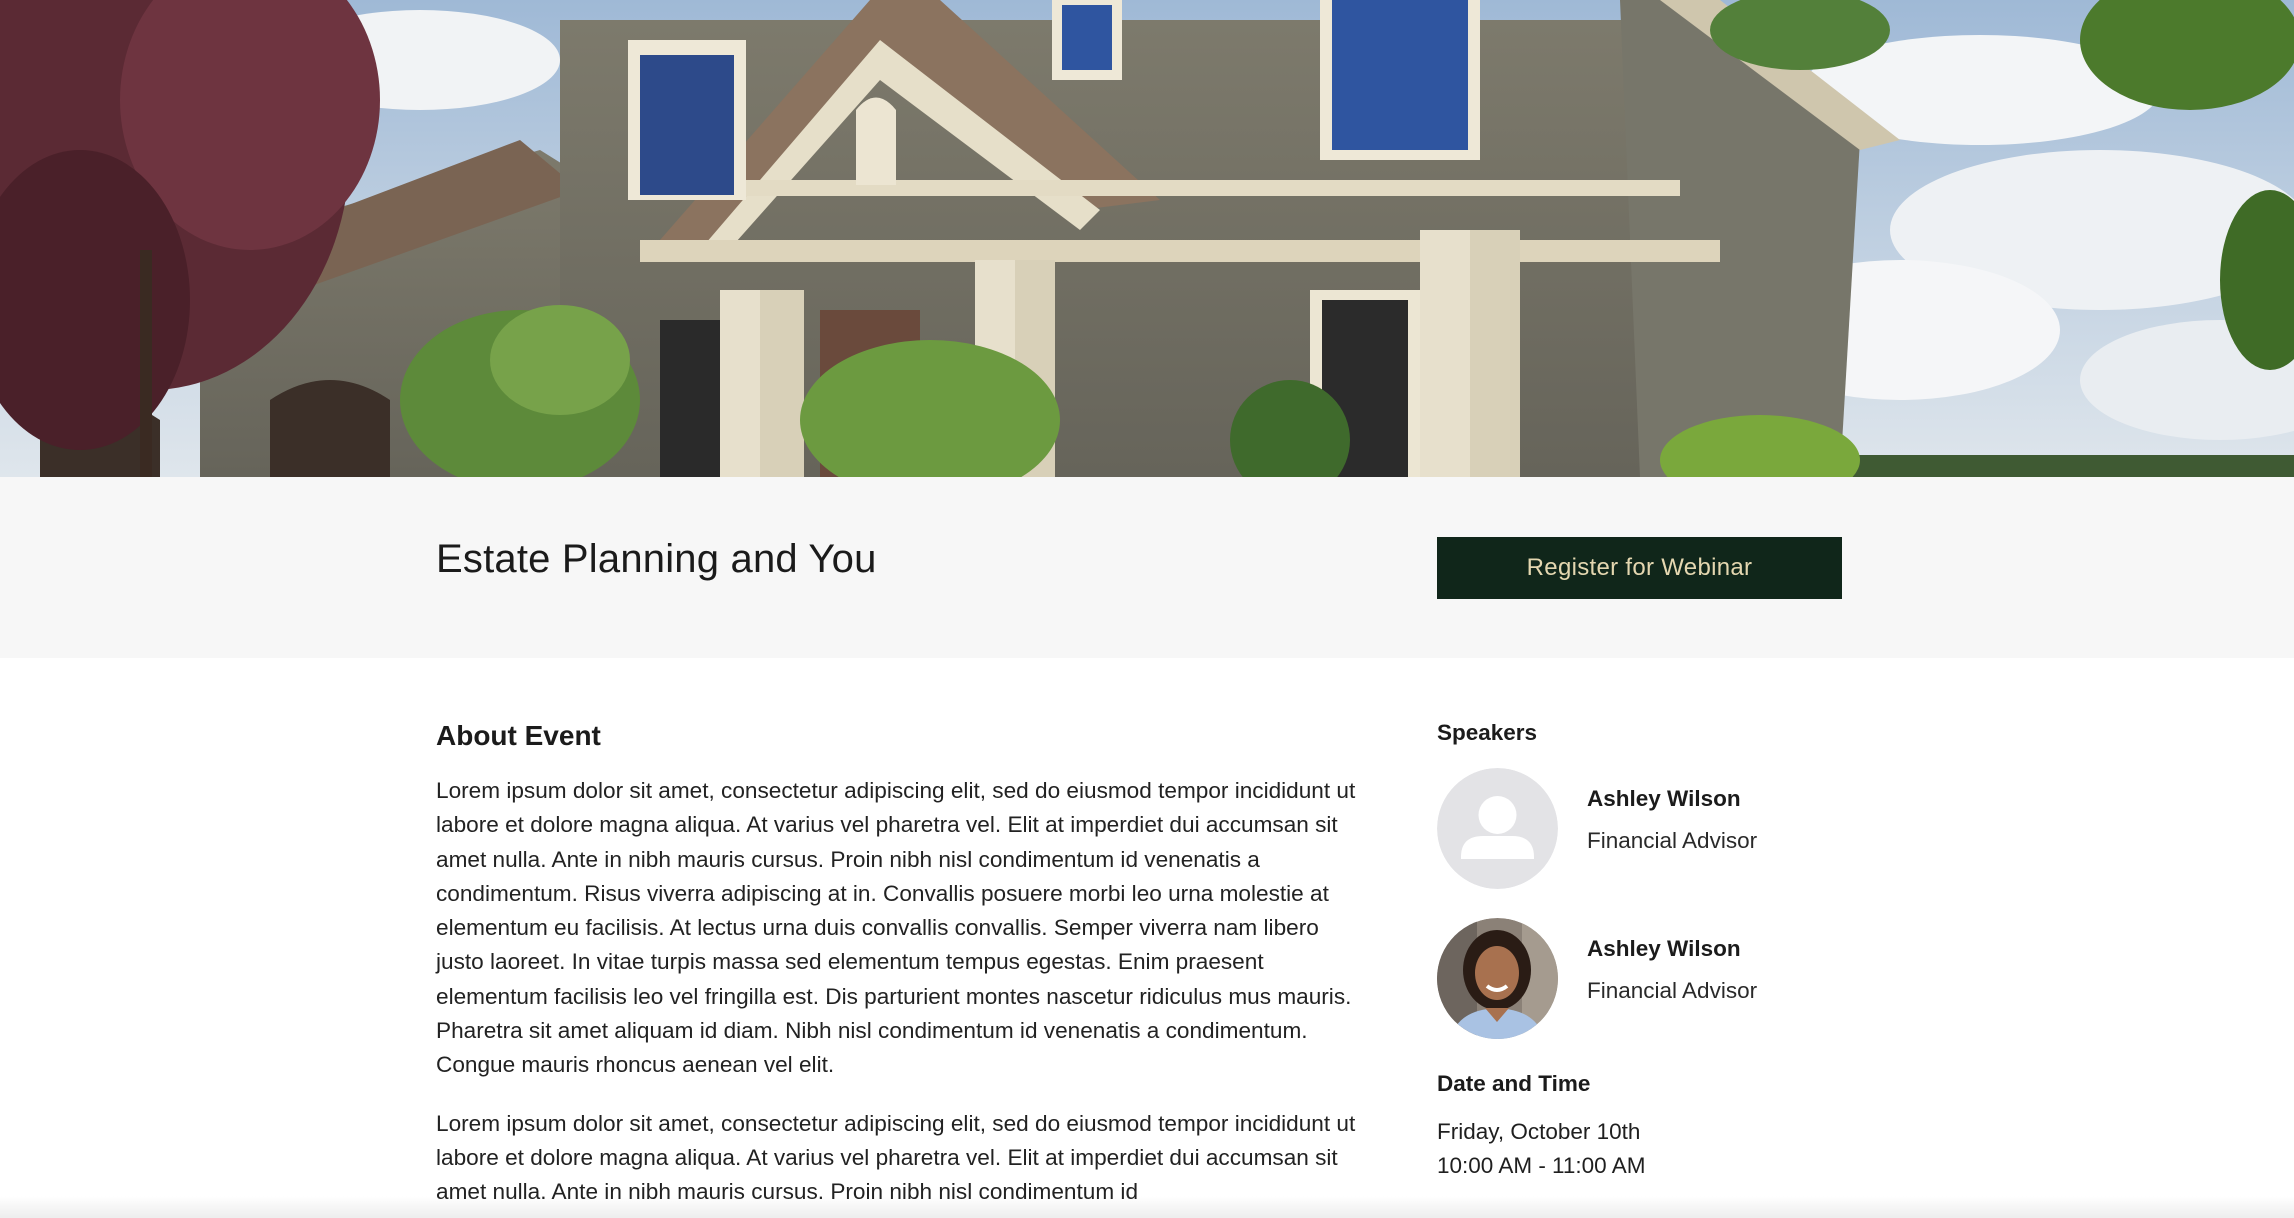 The height and width of the screenshot is (1218, 2294). I want to click on date-time-heading: Date and Time, so click(1514, 1083).